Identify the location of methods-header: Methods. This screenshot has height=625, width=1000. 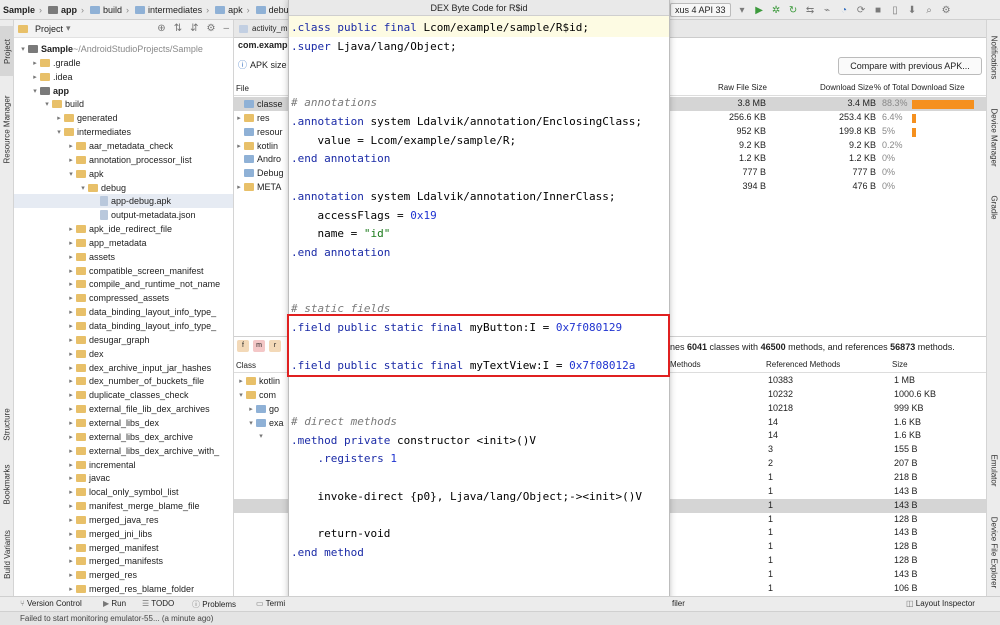
(685, 364).